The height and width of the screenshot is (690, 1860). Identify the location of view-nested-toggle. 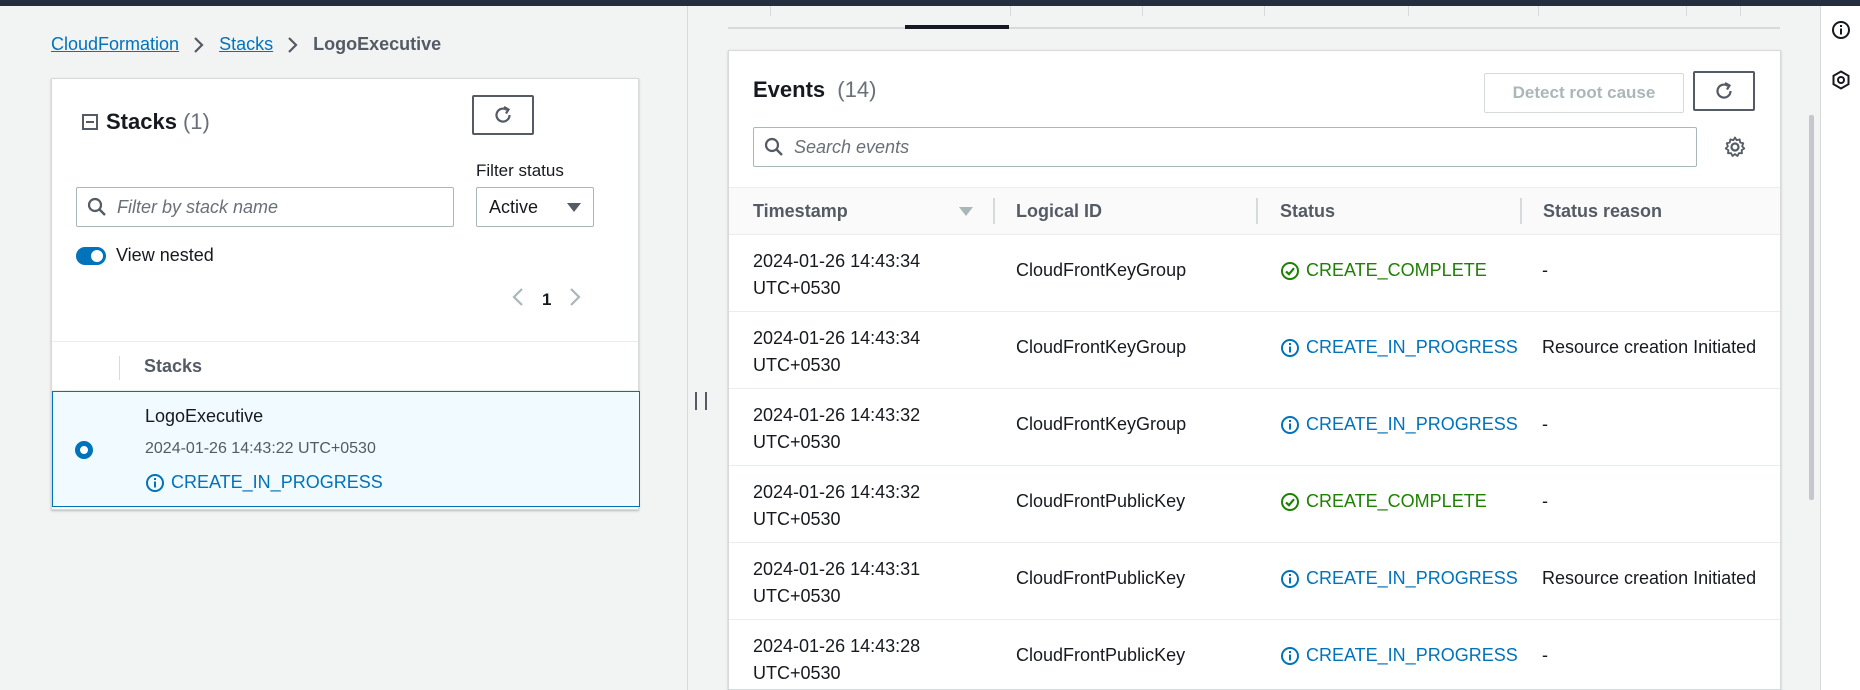
(91, 255).